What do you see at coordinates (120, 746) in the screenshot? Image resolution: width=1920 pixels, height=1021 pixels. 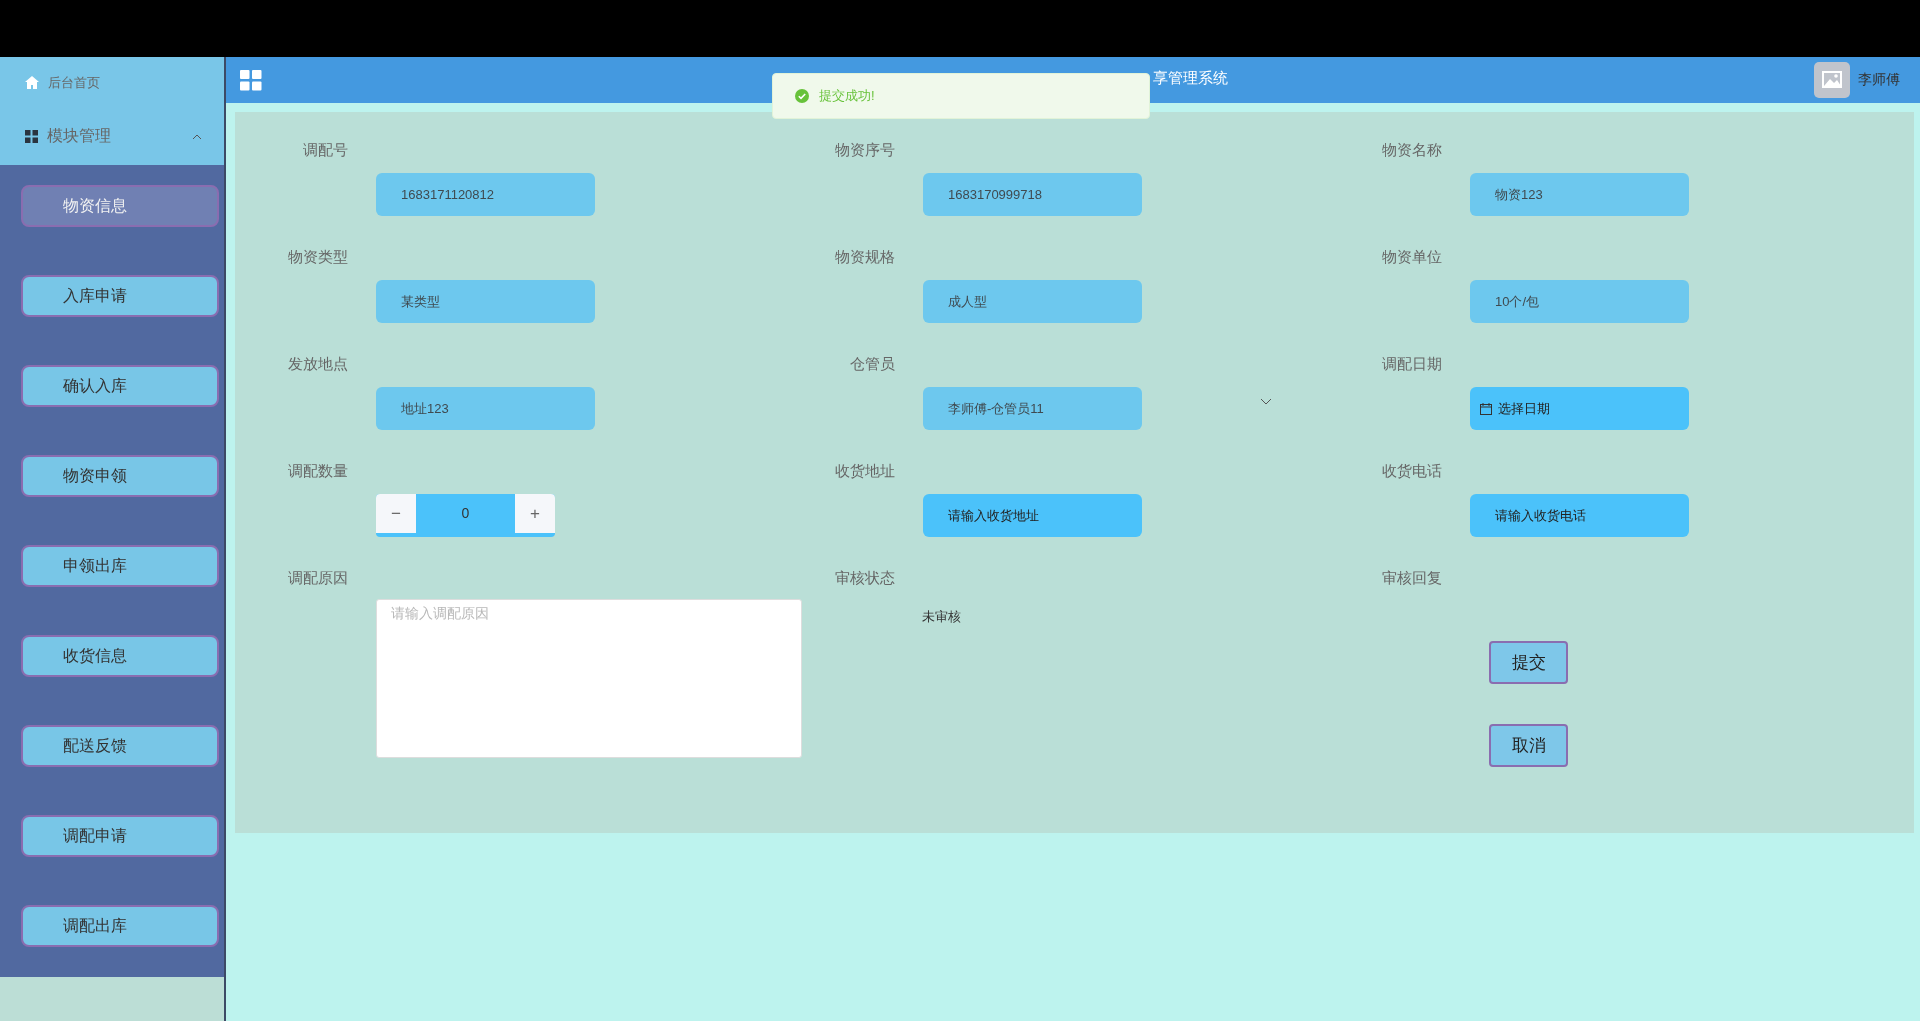 I see `menu-item: 配送反馈` at bounding box center [120, 746].